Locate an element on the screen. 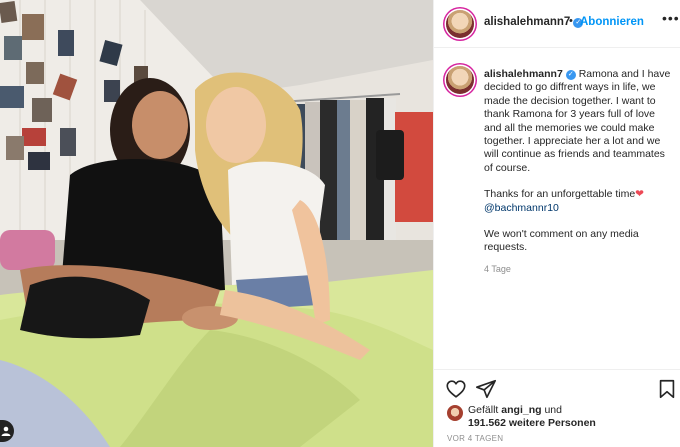 Image resolution: width=680 pixels, height=447 pixels. likes-and: und is located at coordinates (553, 410).